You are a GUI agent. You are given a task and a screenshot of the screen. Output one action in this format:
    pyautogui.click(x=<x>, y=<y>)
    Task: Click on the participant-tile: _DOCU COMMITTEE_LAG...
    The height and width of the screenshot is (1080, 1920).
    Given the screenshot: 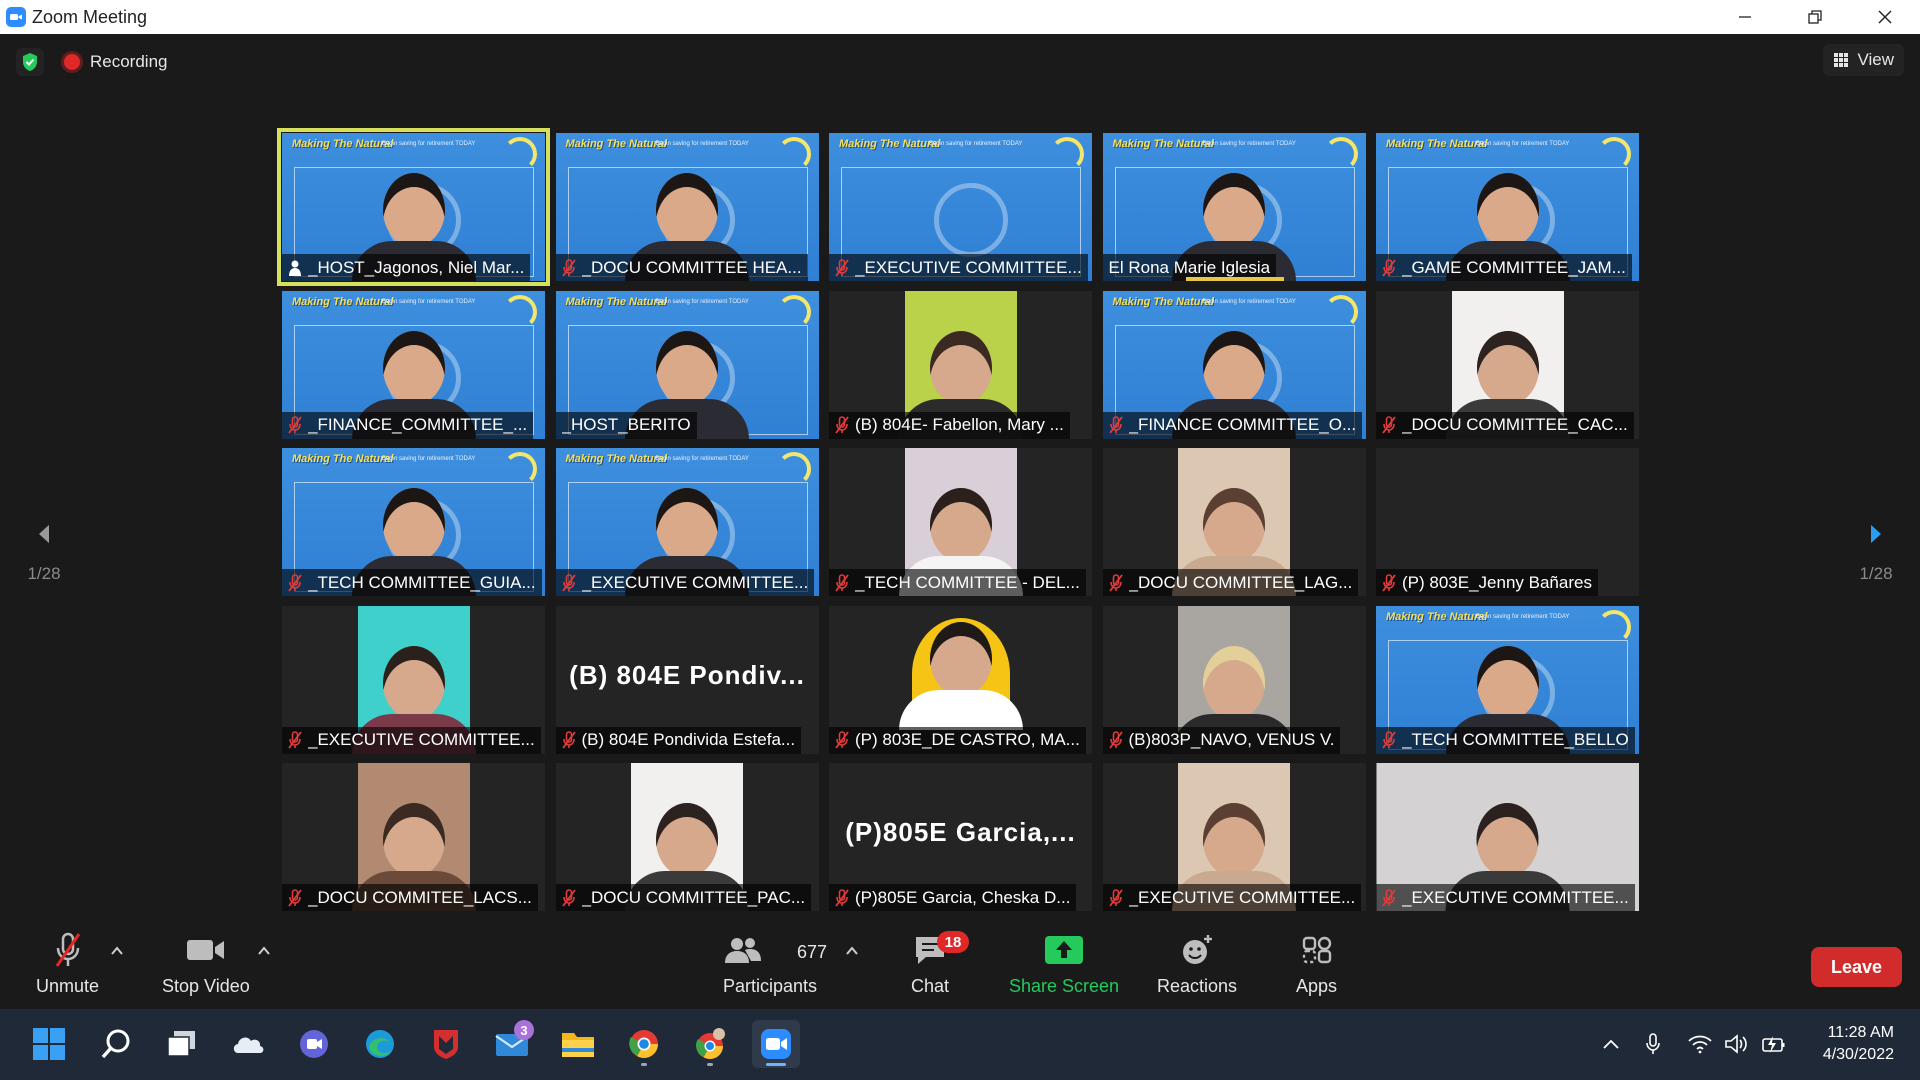 What is the action you would take?
    pyautogui.click(x=1234, y=522)
    